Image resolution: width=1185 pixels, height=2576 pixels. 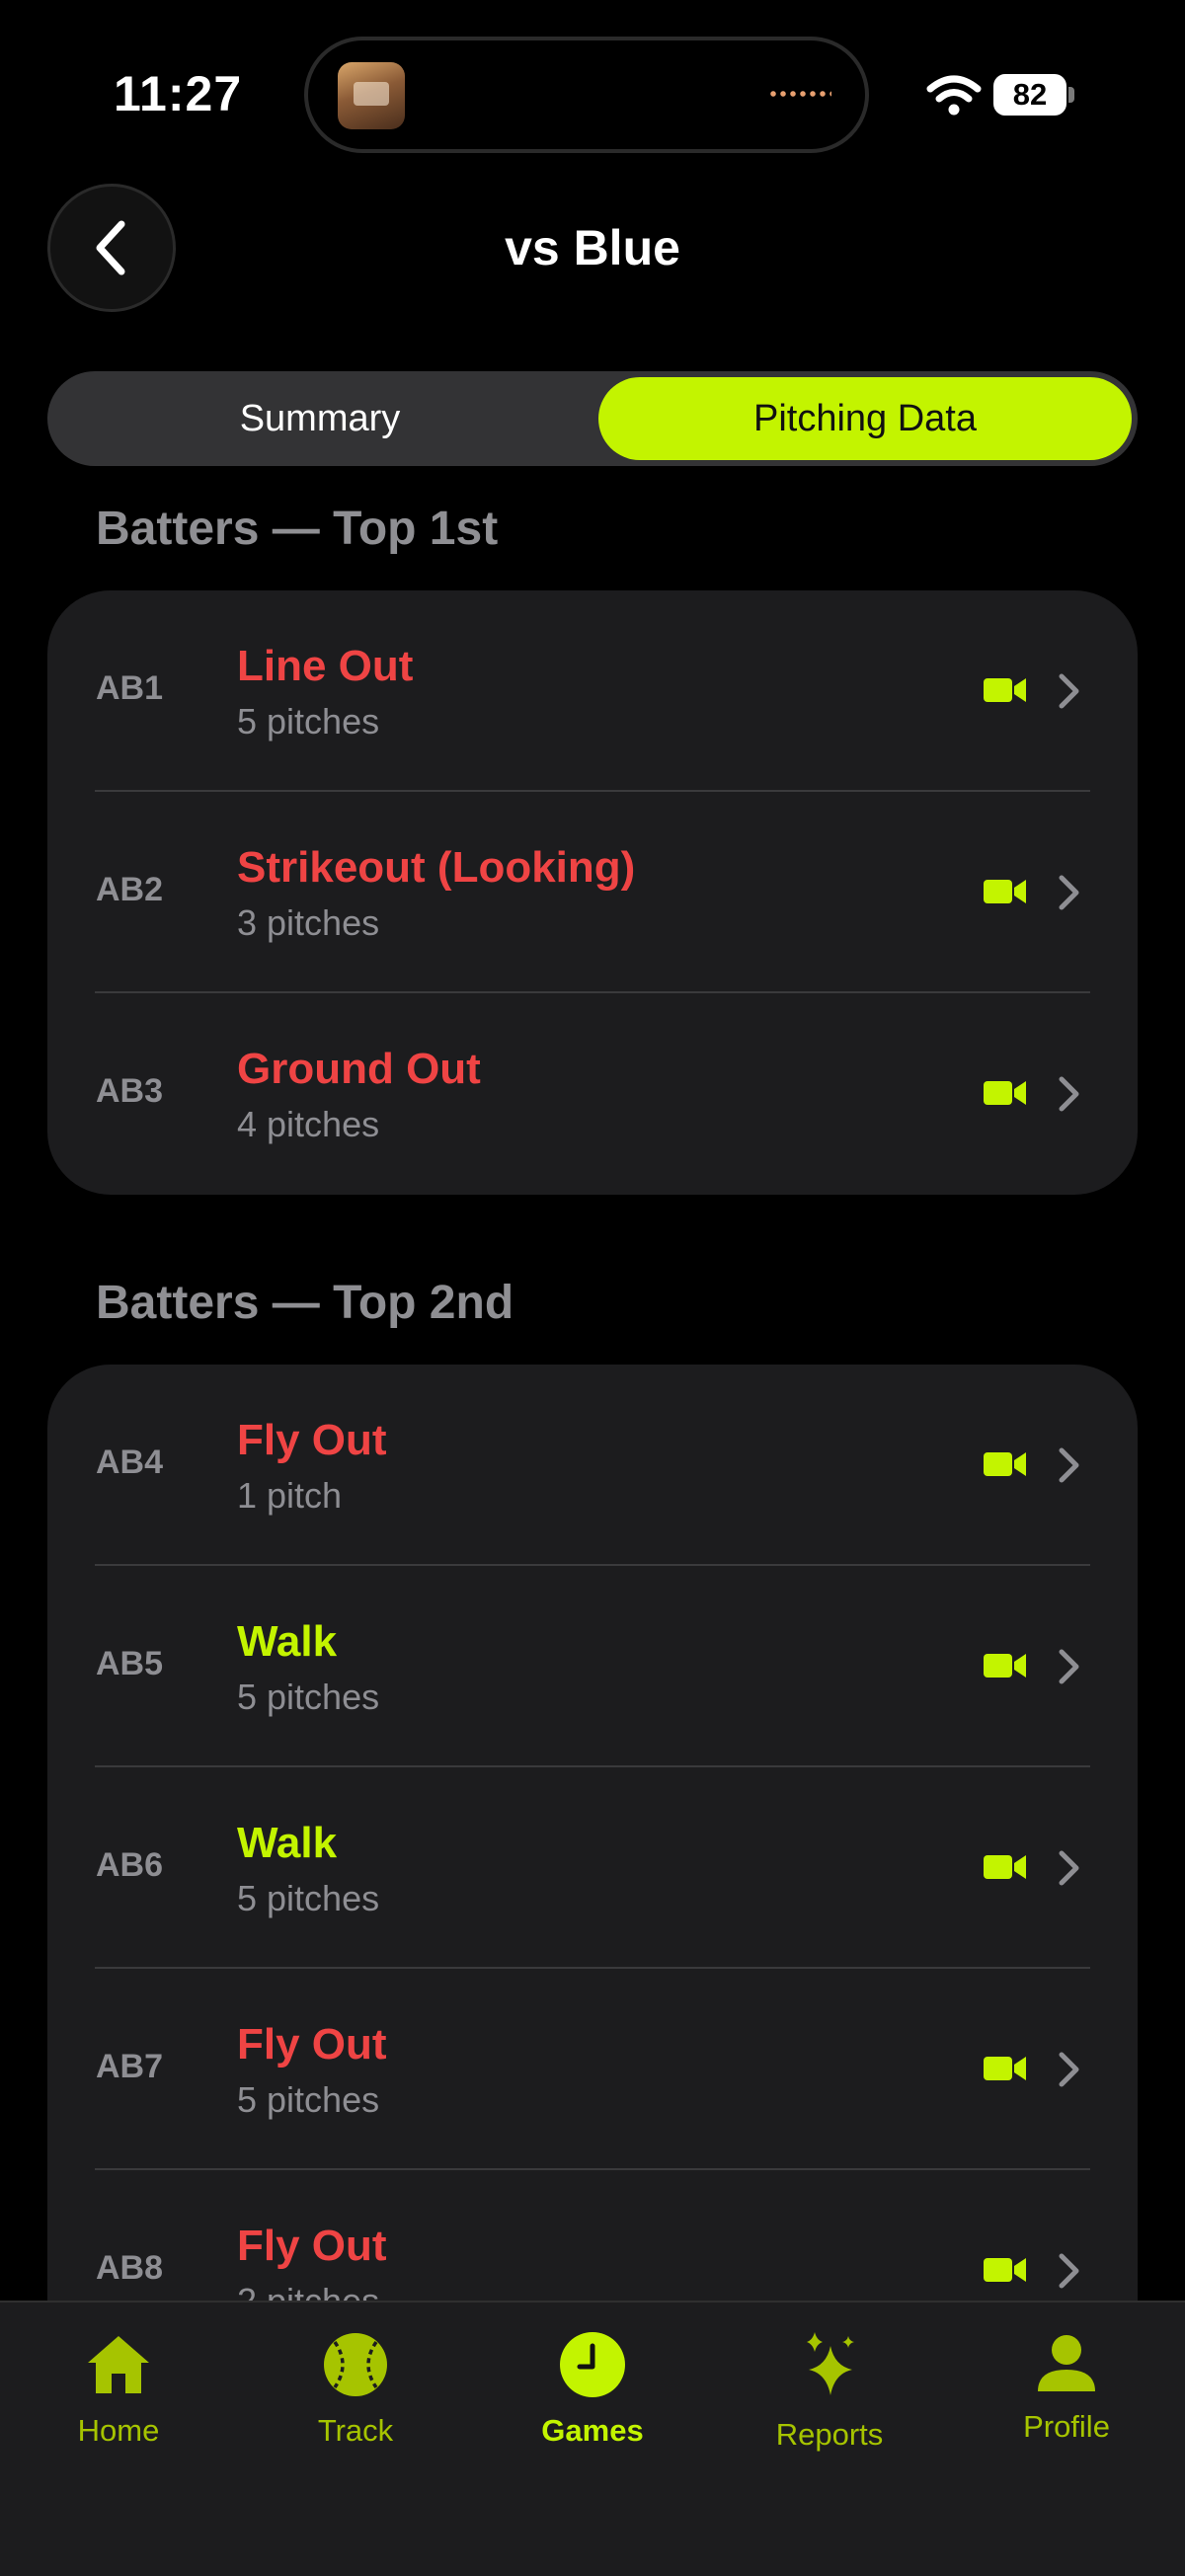 I want to click on at-bat-row: AB3 Ground Out 4 pitches, so click(x=592, y=1094).